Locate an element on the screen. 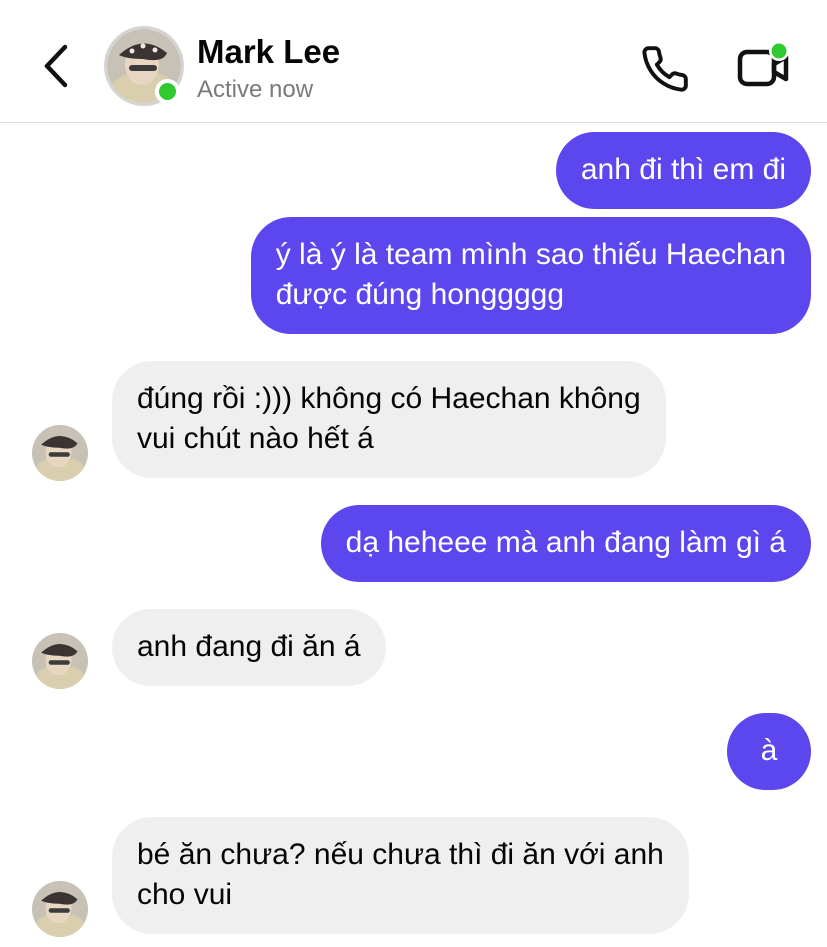  message-text: bé ăn chưa? nếu chưa thì đi ăn với anh is located at coordinates (400, 854).